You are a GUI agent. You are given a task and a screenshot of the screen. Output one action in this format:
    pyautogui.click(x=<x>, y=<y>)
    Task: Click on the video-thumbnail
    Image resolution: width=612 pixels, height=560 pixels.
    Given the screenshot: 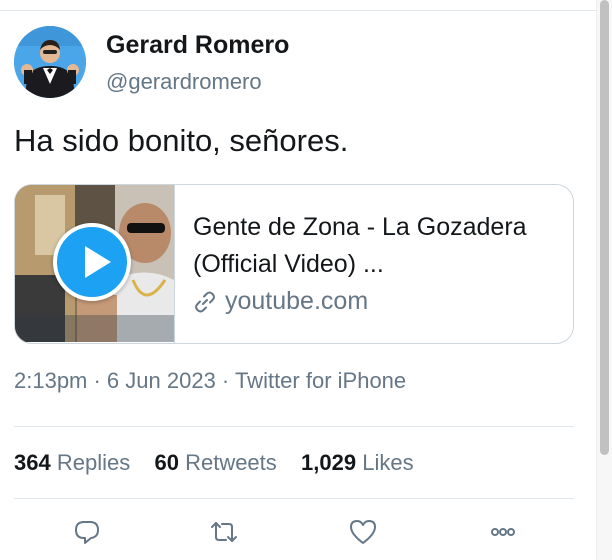 What is the action you would take?
    pyautogui.click(x=94, y=263)
    